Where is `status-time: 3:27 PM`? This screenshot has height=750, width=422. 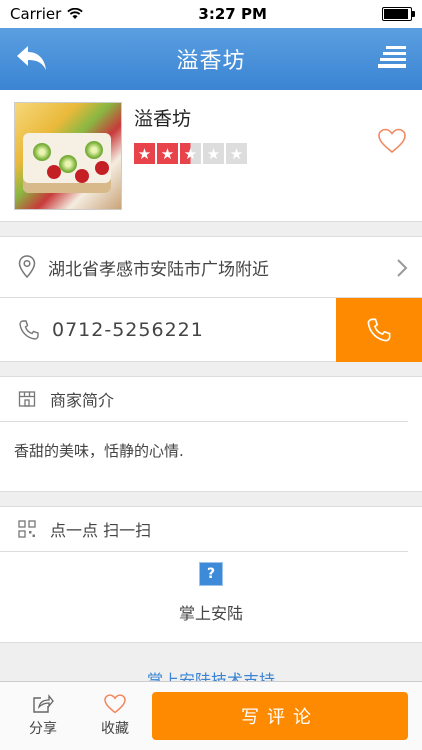
status-time: 3:27 PM is located at coordinates (232, 14).